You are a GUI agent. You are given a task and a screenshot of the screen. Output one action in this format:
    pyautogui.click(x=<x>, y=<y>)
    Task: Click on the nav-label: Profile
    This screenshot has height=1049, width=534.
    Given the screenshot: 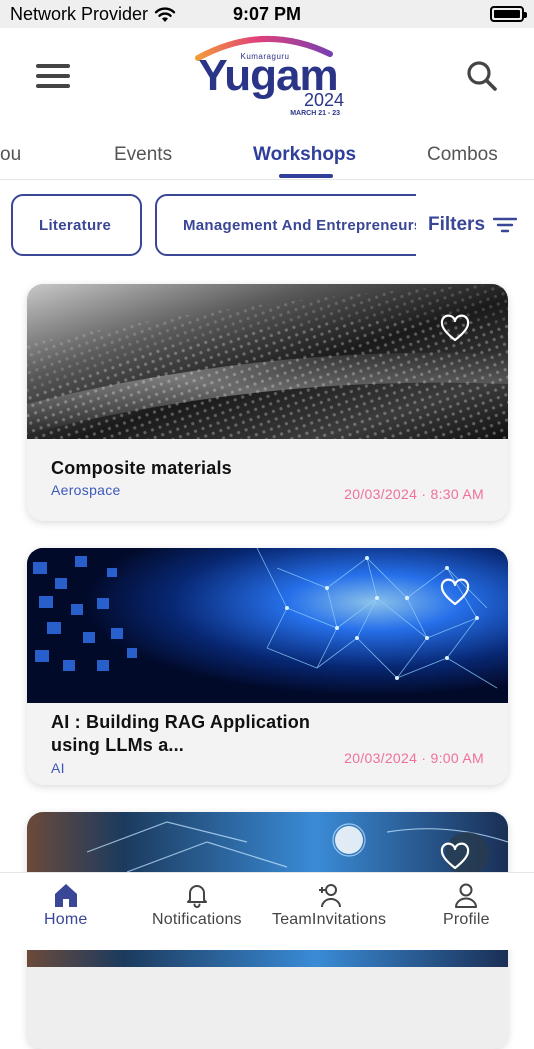 What is the action you would take?
    pyautogui.click(x=466, y=919)
    